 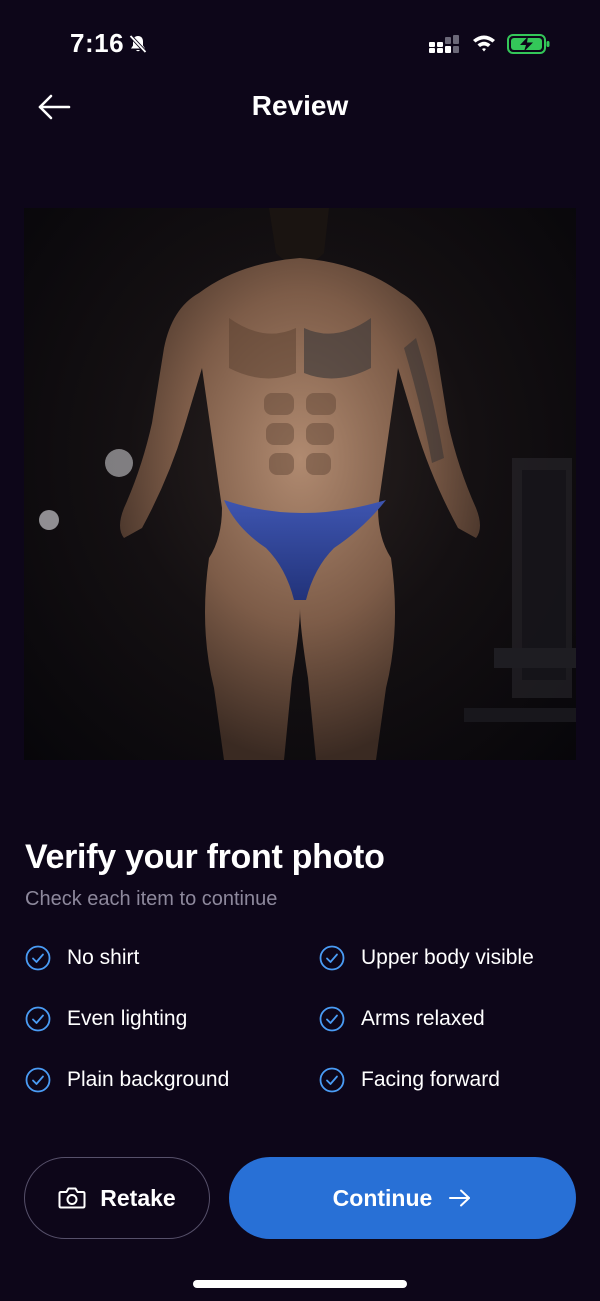 I want to click on camera-icon, so click(x=72, y=1198).